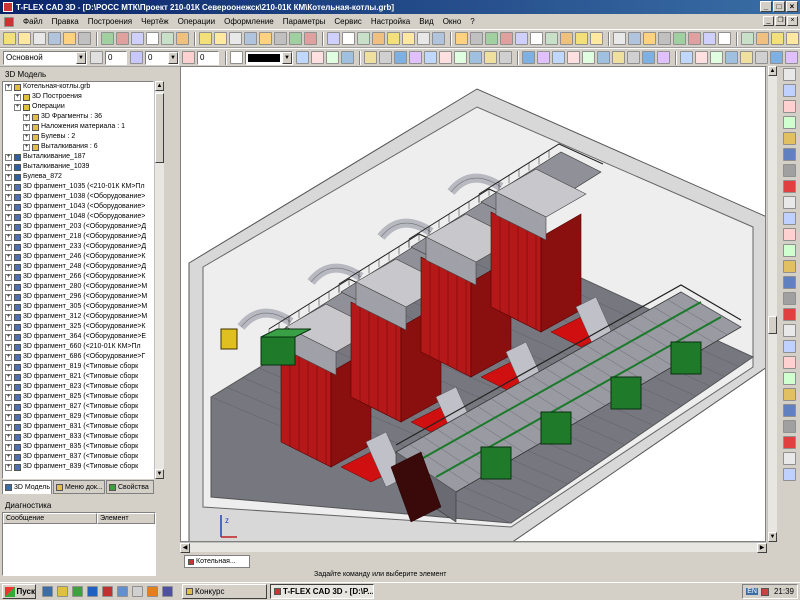  Describe the element at coordinates (768, 21) in the screenshot. I see `doc-minimize-button: _` at that location.